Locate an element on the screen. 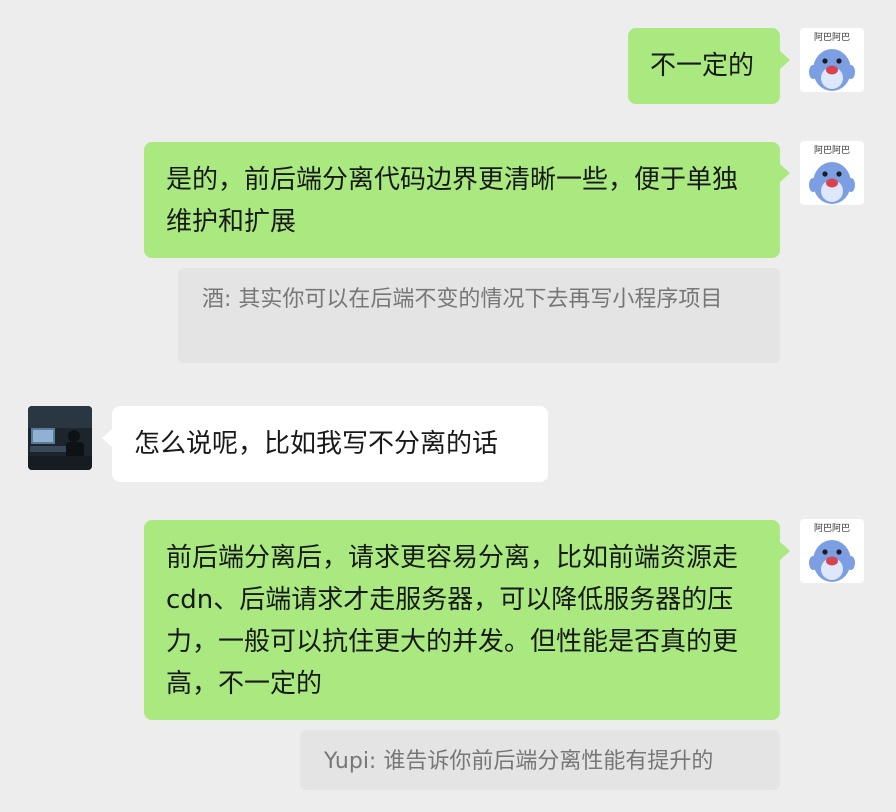 This screenshot has width=896, height=812. message-bubble-sent: 不一定的 is located at coordinates (704, 66).